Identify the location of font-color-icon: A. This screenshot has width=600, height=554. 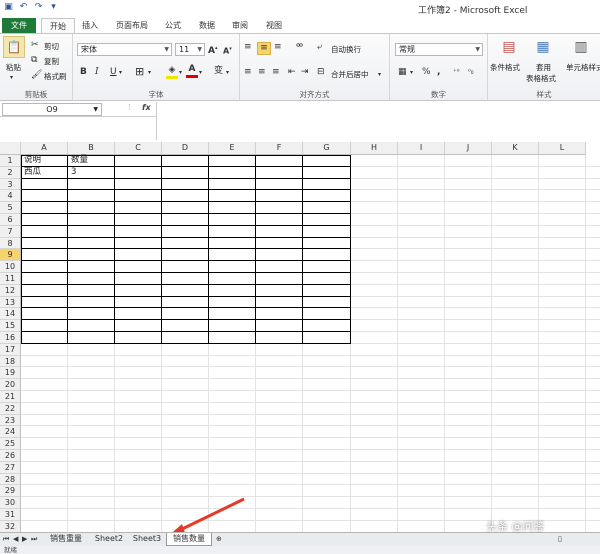
(192, 71).